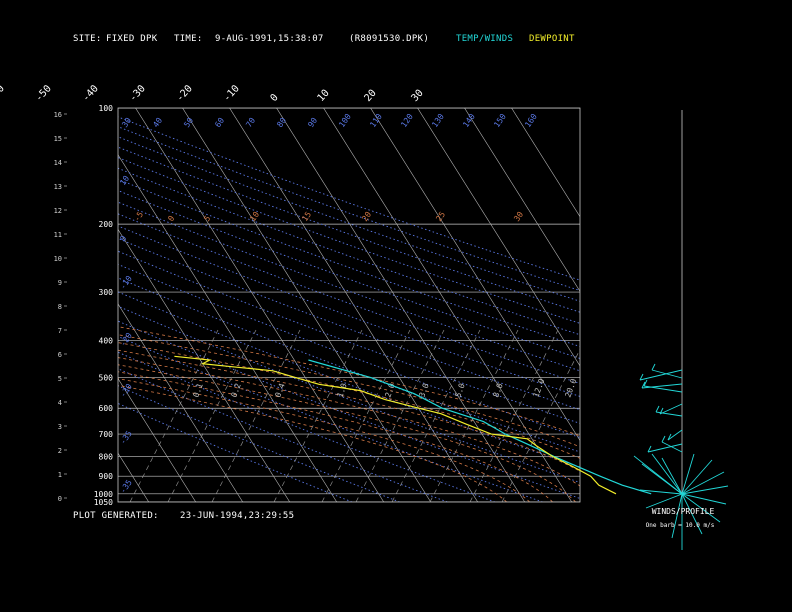  I want to click on temperature-tick-label: -60, so click(3, 93).